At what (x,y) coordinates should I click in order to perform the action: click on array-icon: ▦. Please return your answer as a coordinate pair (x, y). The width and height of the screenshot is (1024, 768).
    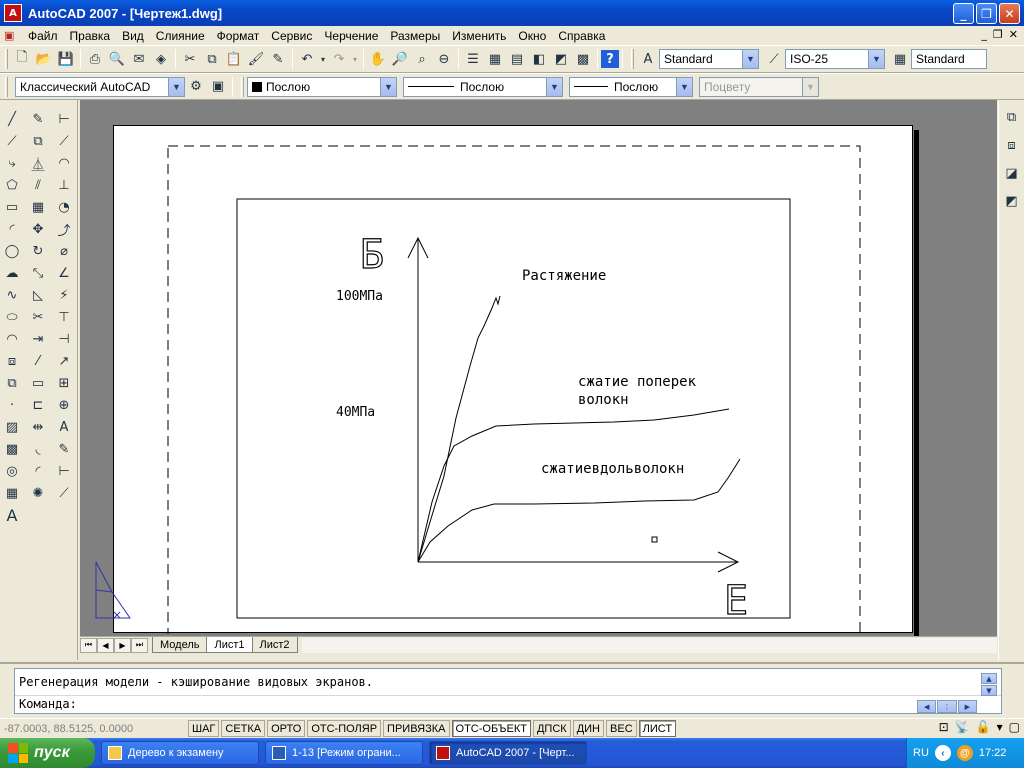
    Looking at the image, I should click on (38, 207).